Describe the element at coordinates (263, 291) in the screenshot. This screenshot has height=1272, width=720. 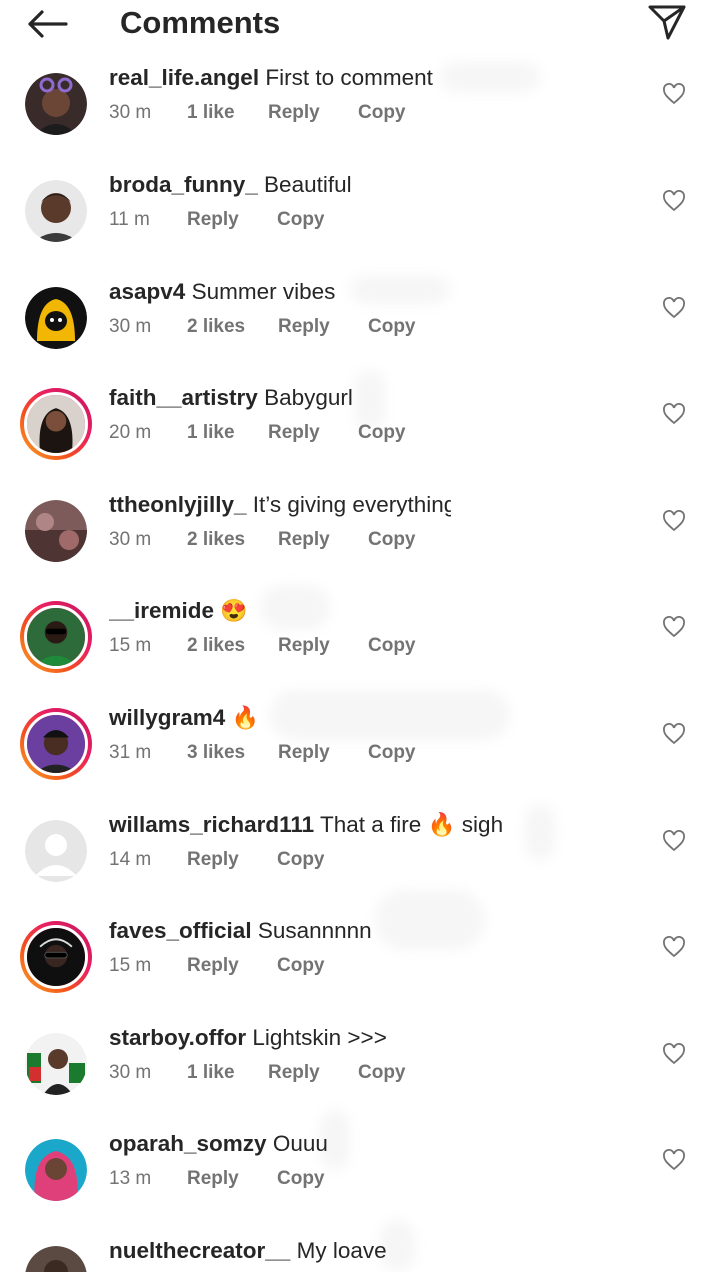
I see `comment-text: Summer vibes` at that location.